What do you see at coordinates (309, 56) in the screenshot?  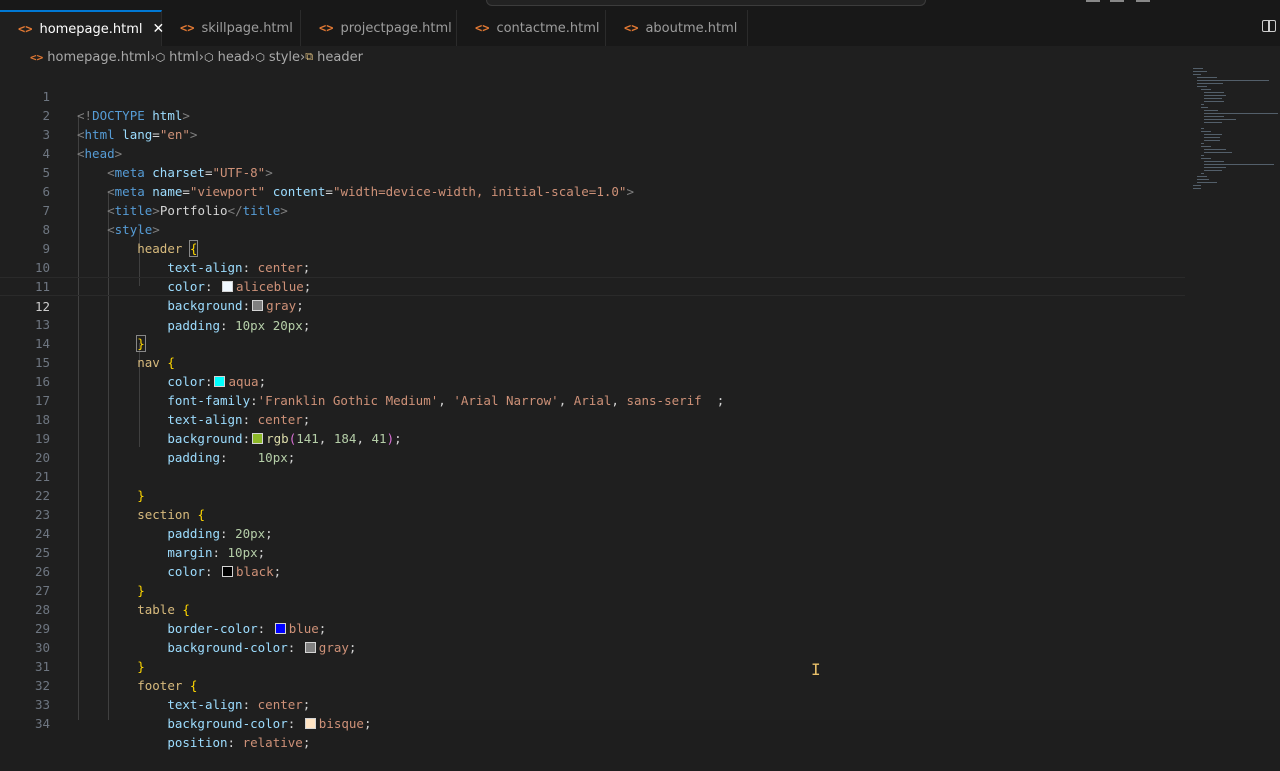 I see `selector-icon: ⧉` at bounding box center [309, 56].